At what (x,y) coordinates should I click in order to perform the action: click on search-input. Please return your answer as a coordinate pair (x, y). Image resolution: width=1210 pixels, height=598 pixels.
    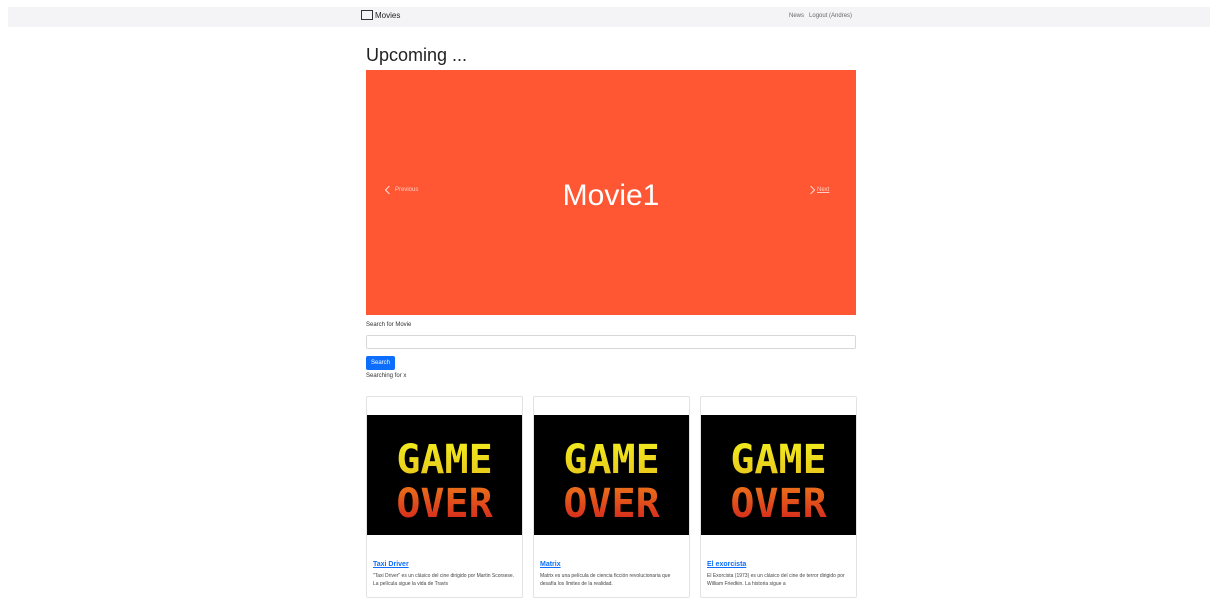
    Looking at the image, I should click on (611, 342).